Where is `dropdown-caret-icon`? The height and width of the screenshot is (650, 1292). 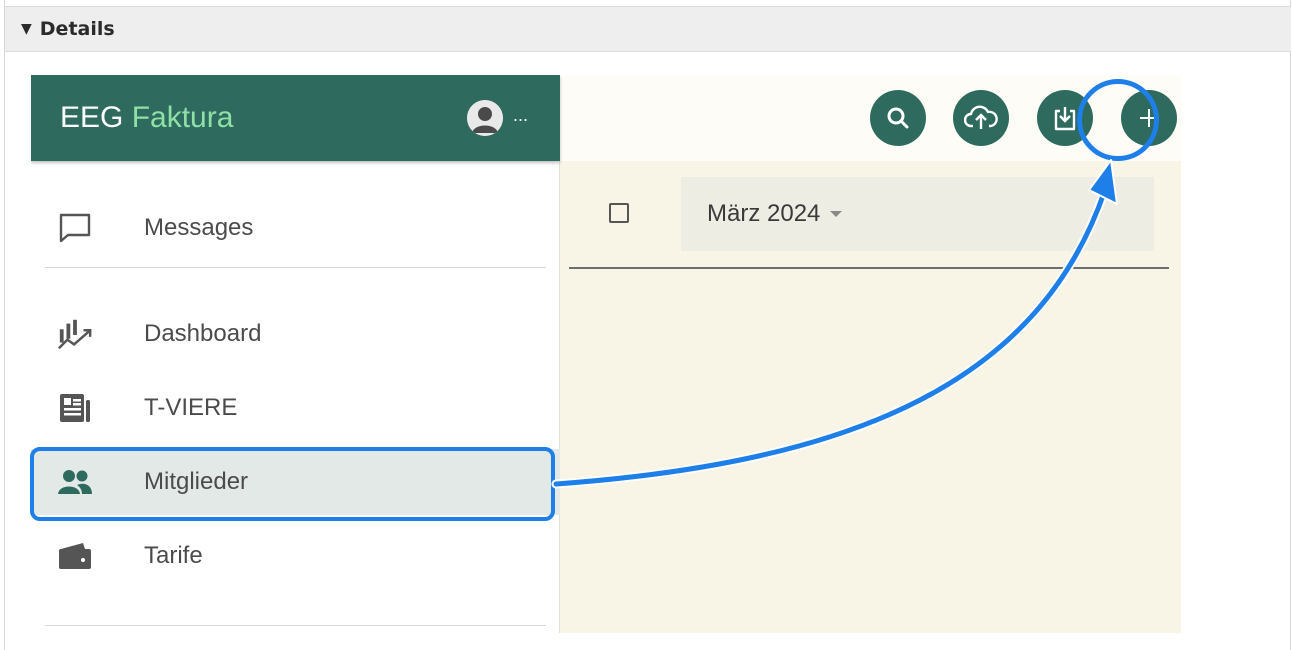 dropdown-caret-icon is located at coordinates (836, 214).